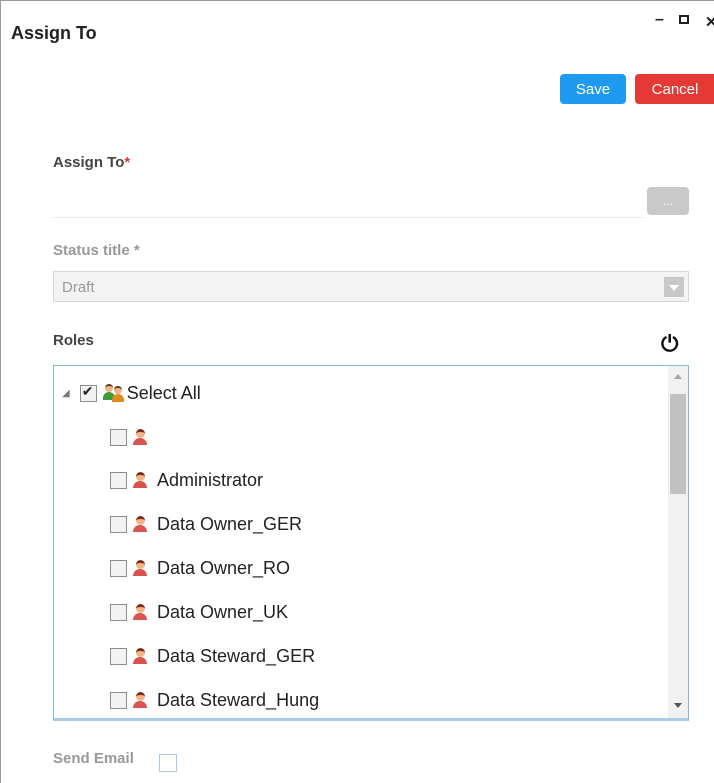  I want to click on role-label: Administrator, so click(210, 479).